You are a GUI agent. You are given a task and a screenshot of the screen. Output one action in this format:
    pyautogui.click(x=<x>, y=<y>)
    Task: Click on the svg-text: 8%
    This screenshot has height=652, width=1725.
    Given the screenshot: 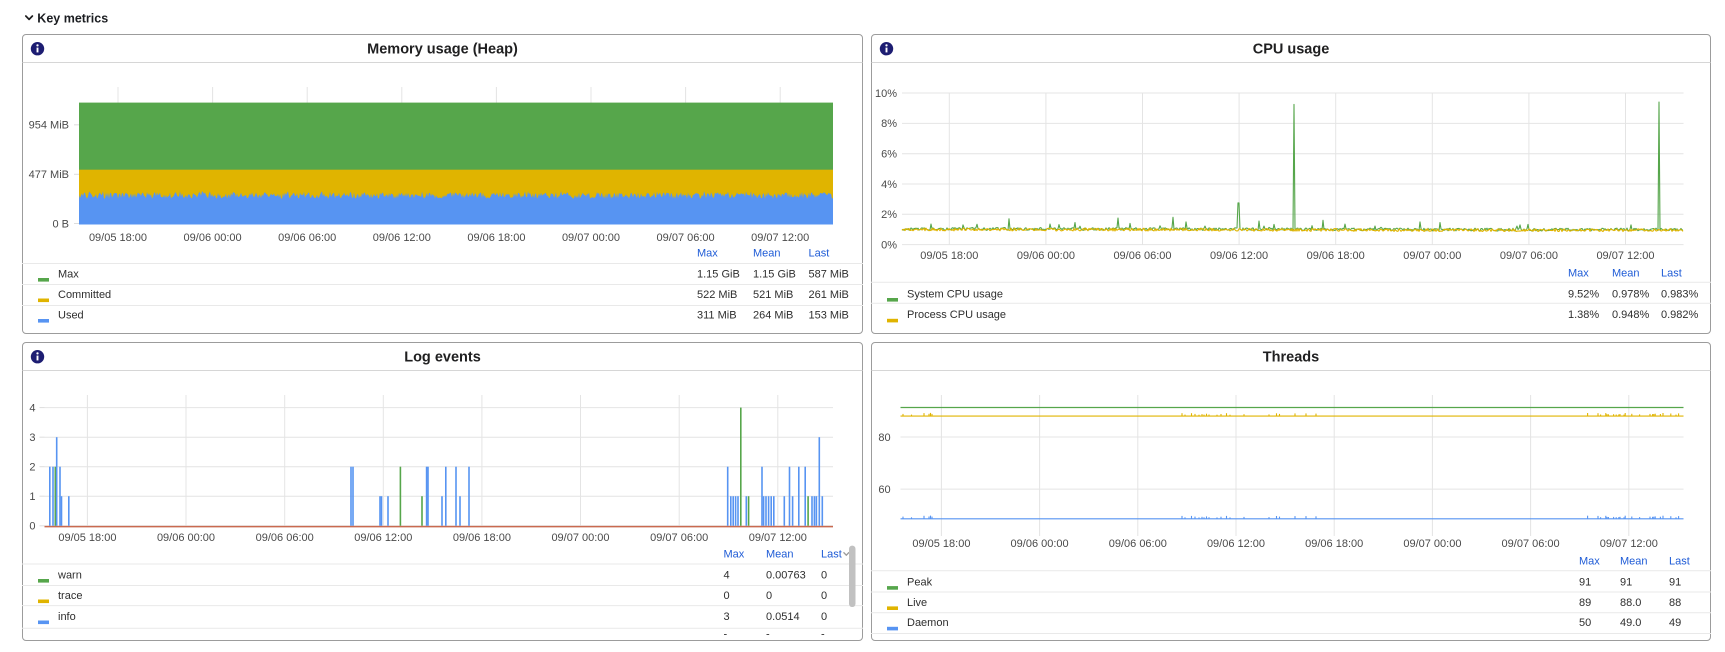 What is the action you would take?
    pyautogui.click(x=889, y=124)
    